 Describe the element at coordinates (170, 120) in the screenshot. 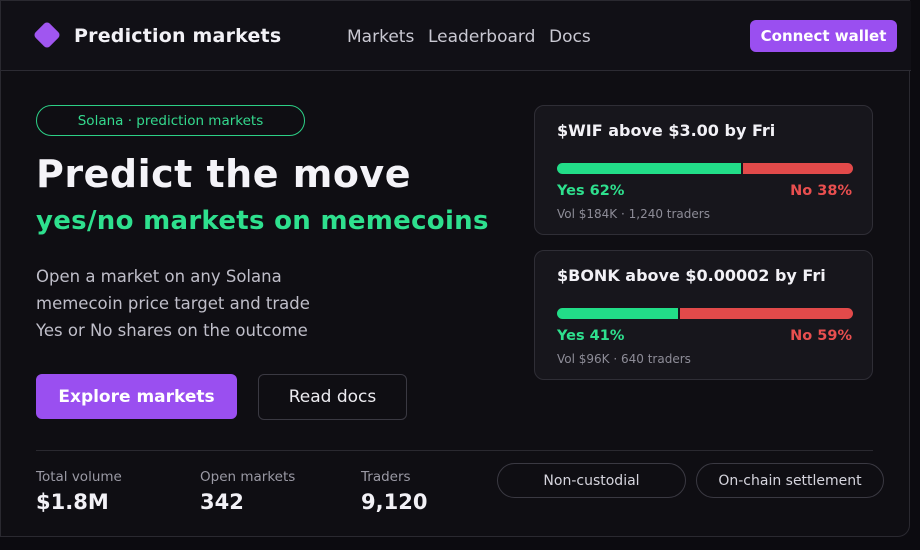

I see `chain-tag: Solana · prediction markets` at that location.